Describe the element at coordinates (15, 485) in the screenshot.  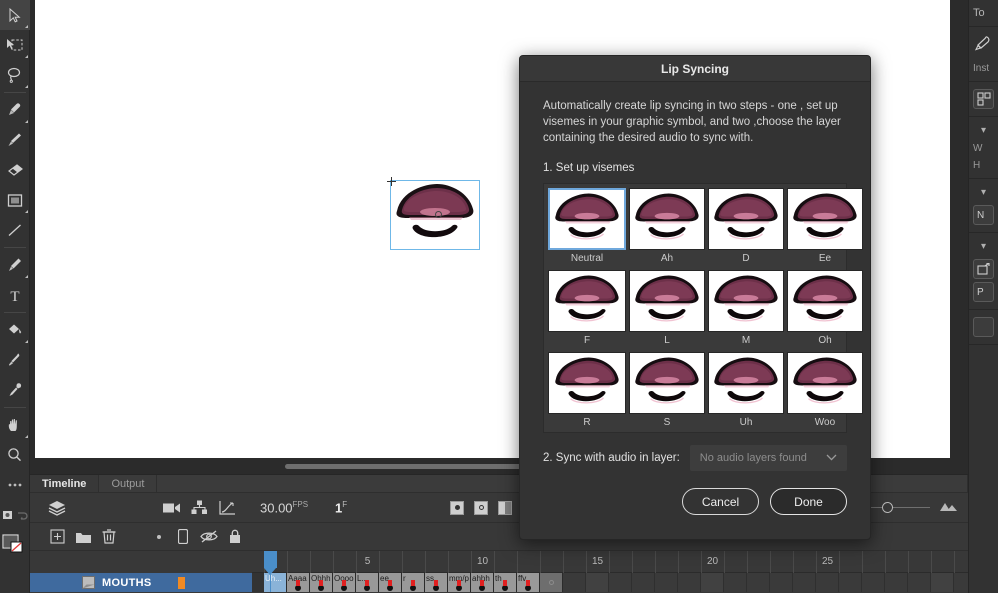
I see `more-tools` at that location.